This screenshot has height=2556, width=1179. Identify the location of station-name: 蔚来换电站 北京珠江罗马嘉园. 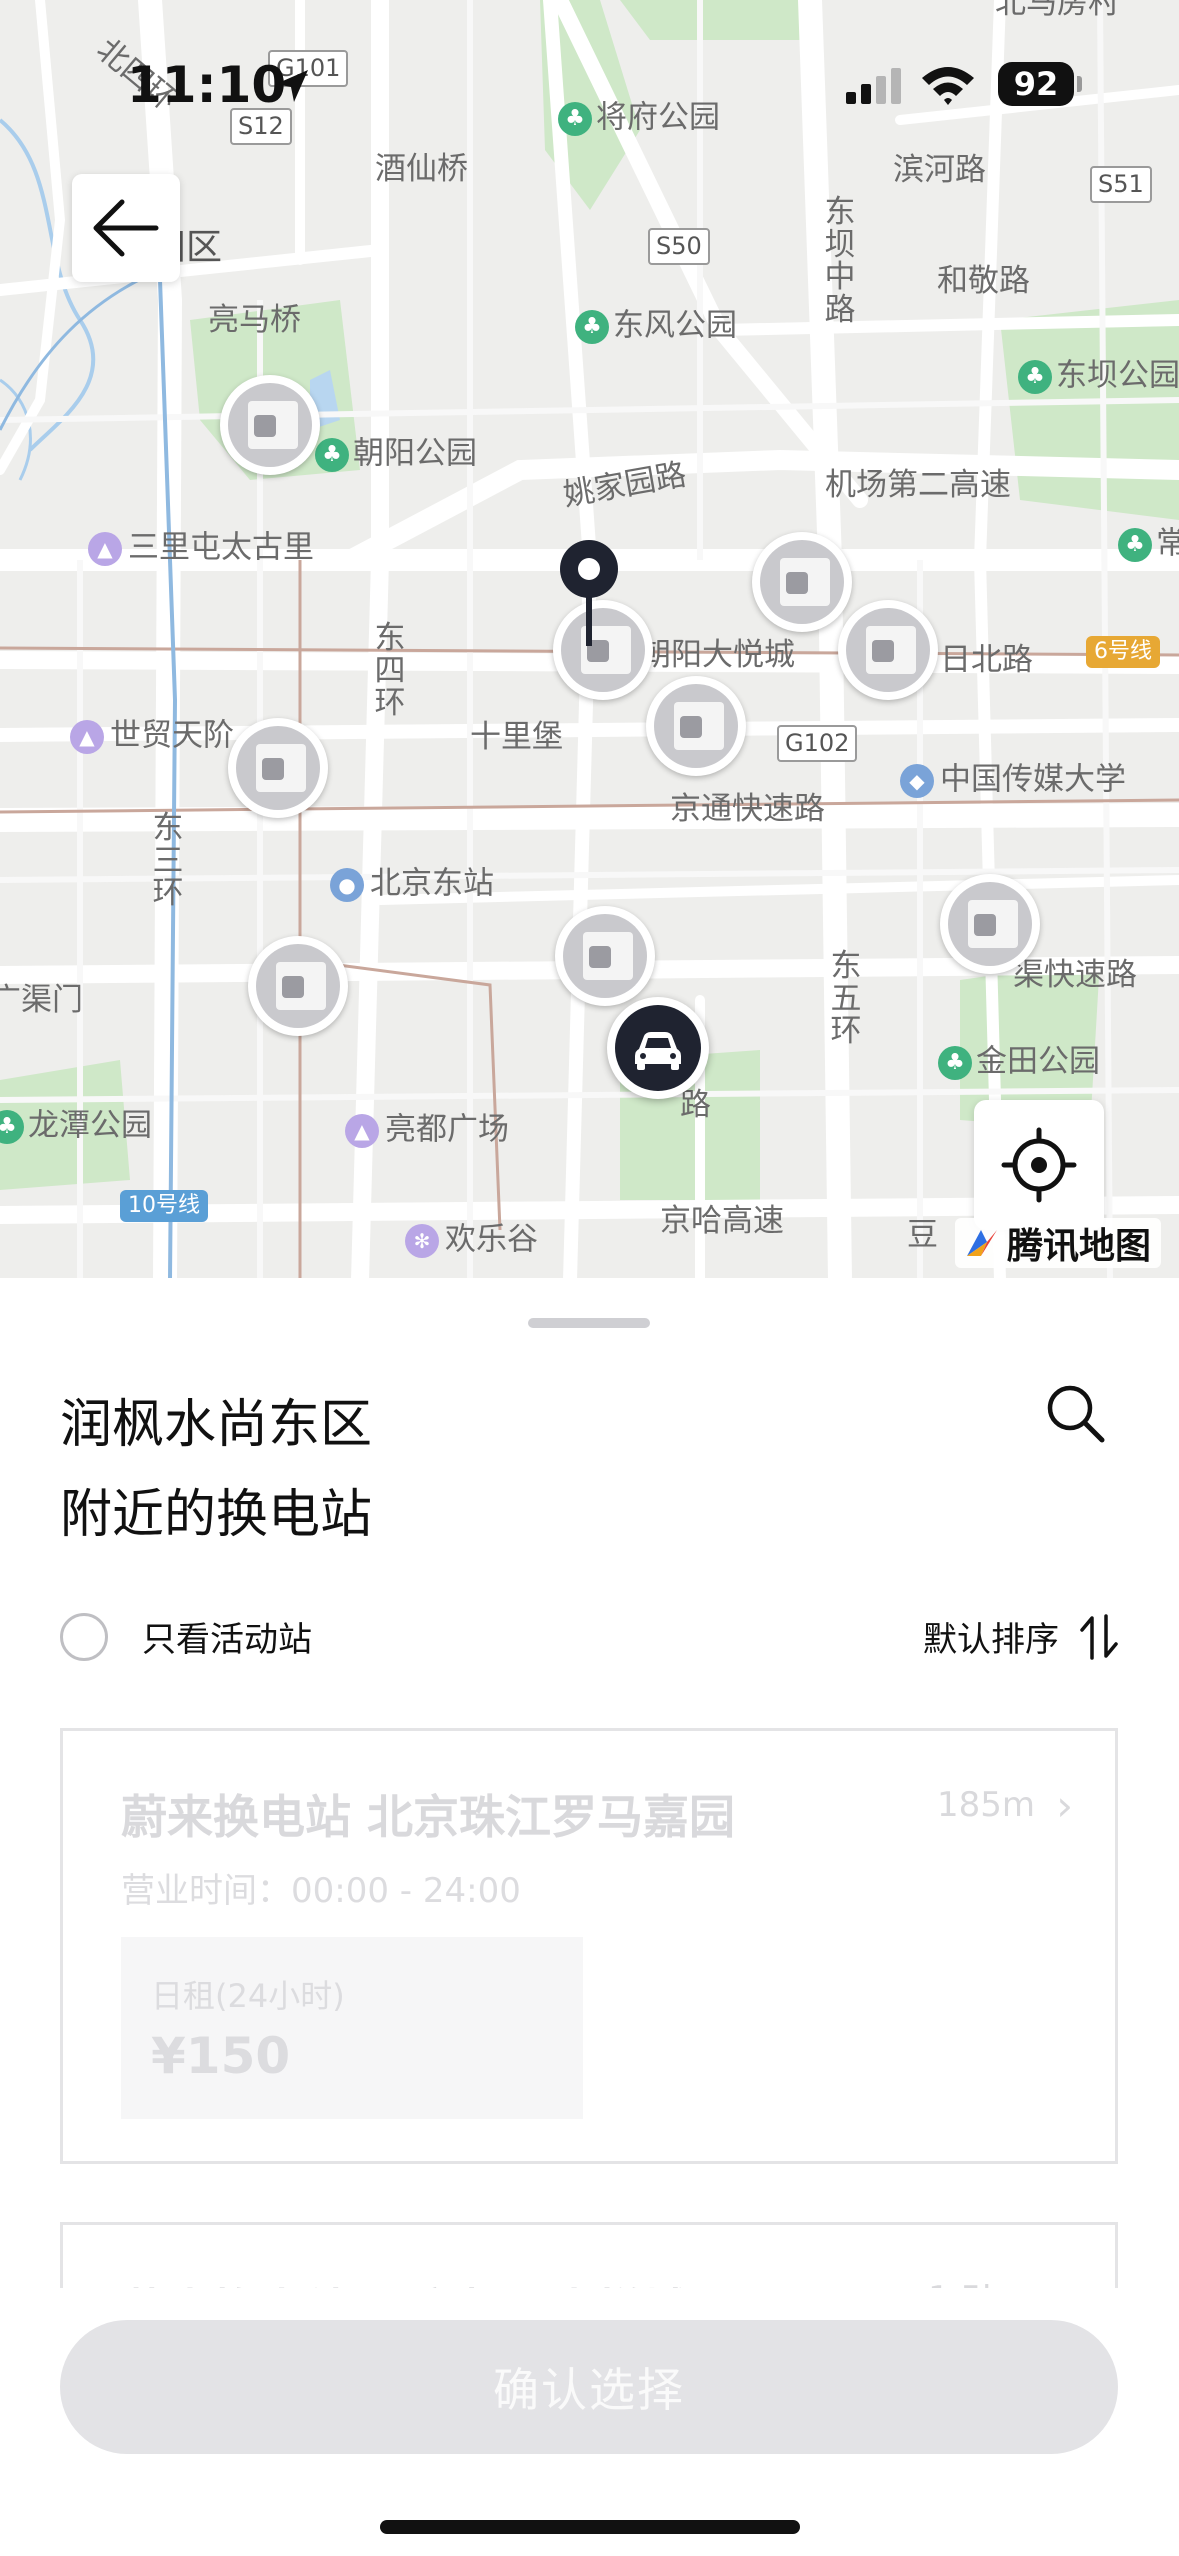
(428, 1817).